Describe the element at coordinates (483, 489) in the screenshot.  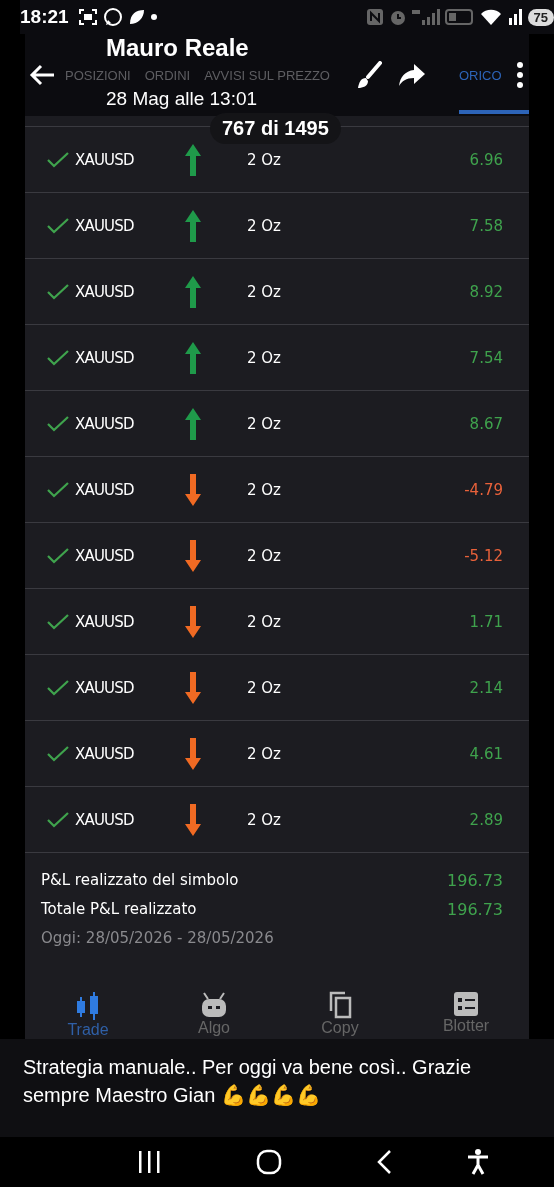
I see `profit-value: -4.79` at that location.